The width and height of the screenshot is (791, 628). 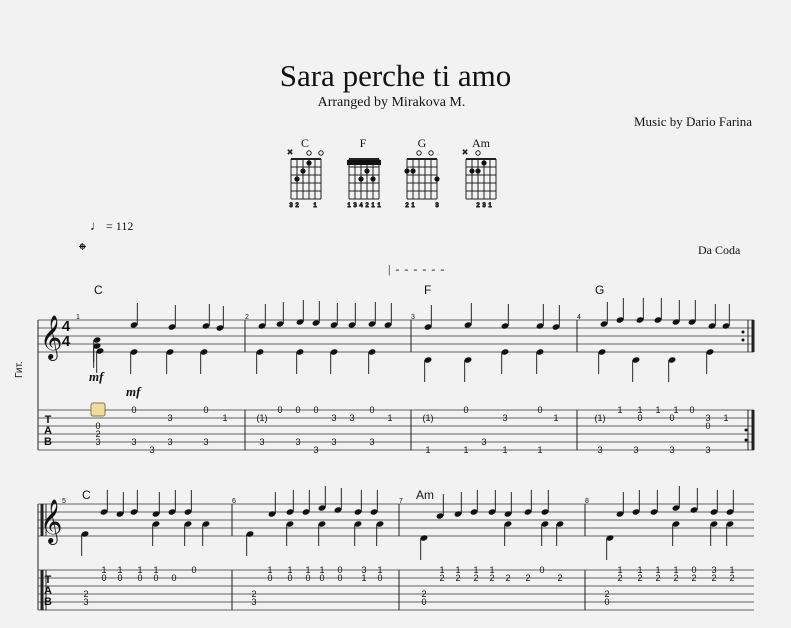 What do you see at coordinates (247, 317) in the screenshot?
I see `measure-number: 2` at bounding box center [247, 317].